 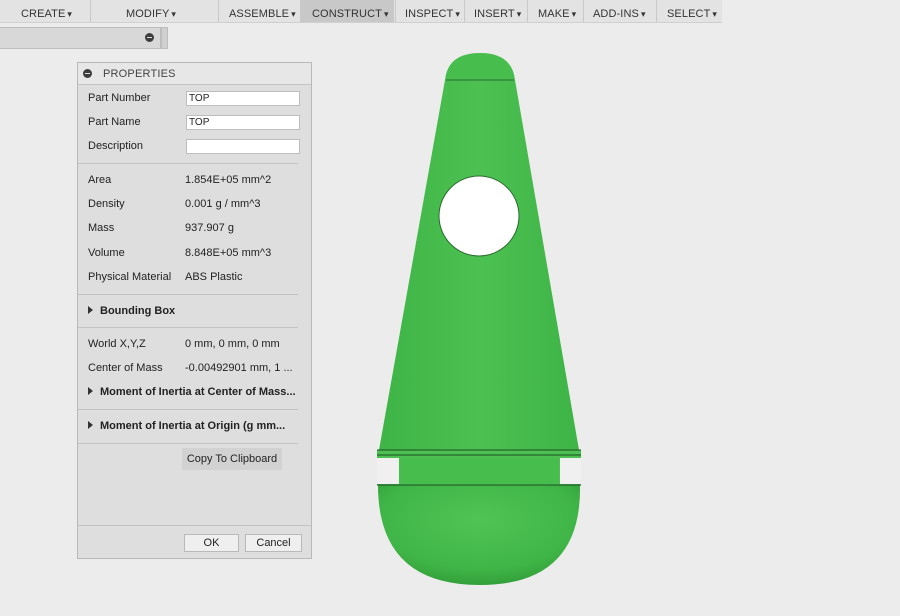 What do you see at coordinates (114, 122) in the screenshot?
I see `part-name-label: Part Name` at bounding box center [114, 122].